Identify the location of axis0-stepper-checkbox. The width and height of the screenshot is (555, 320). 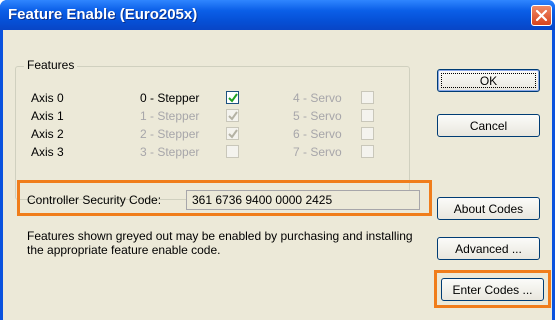
(232, 97).